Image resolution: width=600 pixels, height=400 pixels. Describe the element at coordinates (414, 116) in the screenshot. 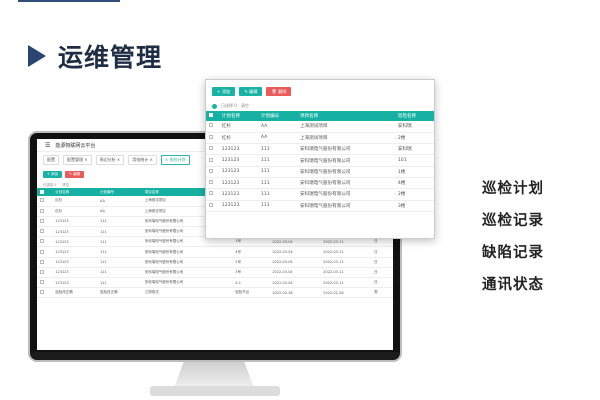

I see `column-header: 巡检名称` at that location.